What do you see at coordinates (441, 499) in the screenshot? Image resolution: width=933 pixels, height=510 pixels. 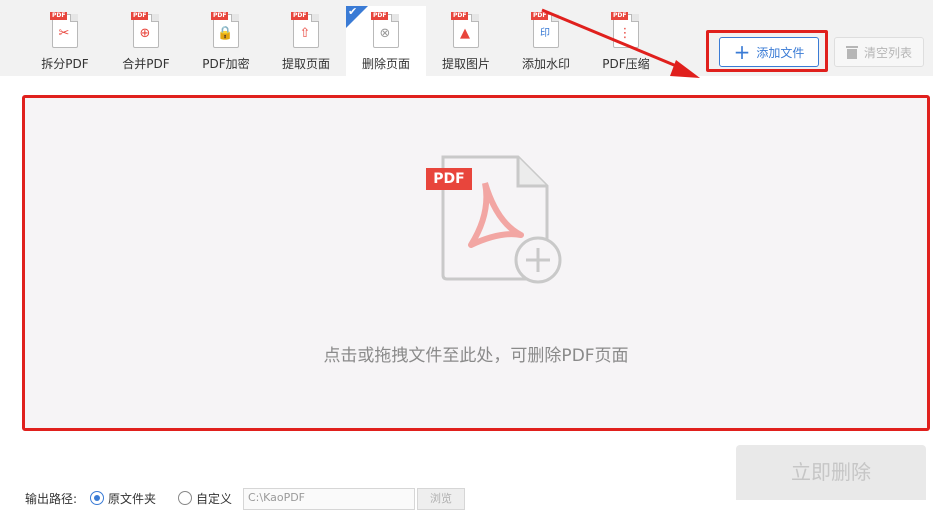 I see `browse-button: 浏览` at bounding box center [441, 499].